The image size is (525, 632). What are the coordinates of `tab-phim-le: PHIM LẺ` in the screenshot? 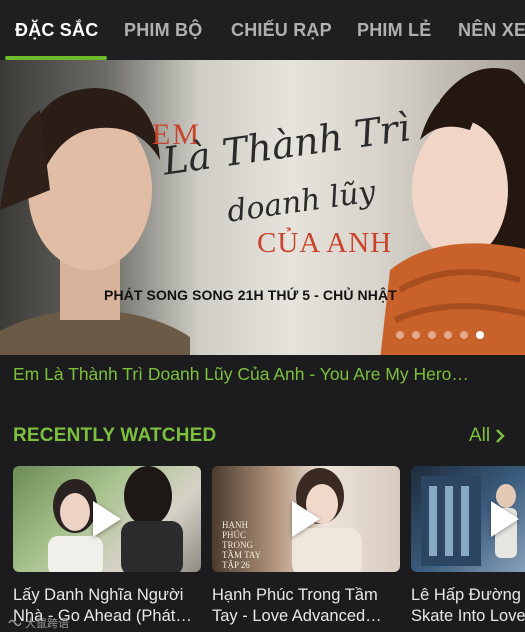 It's located at (394, 30).